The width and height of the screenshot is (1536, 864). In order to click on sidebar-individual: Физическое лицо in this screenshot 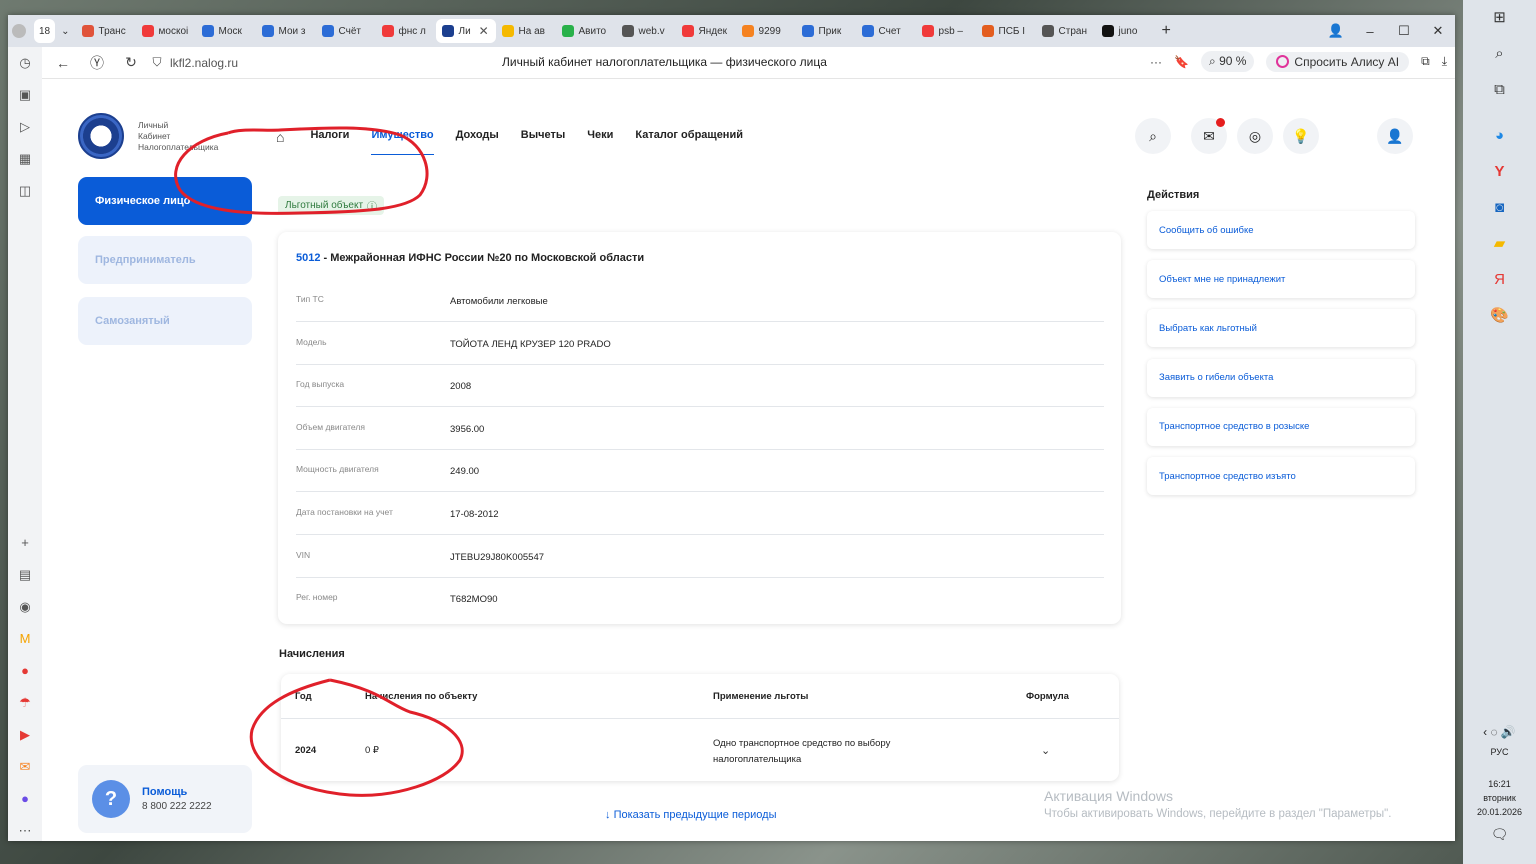, I will do `click(165, 201)`.